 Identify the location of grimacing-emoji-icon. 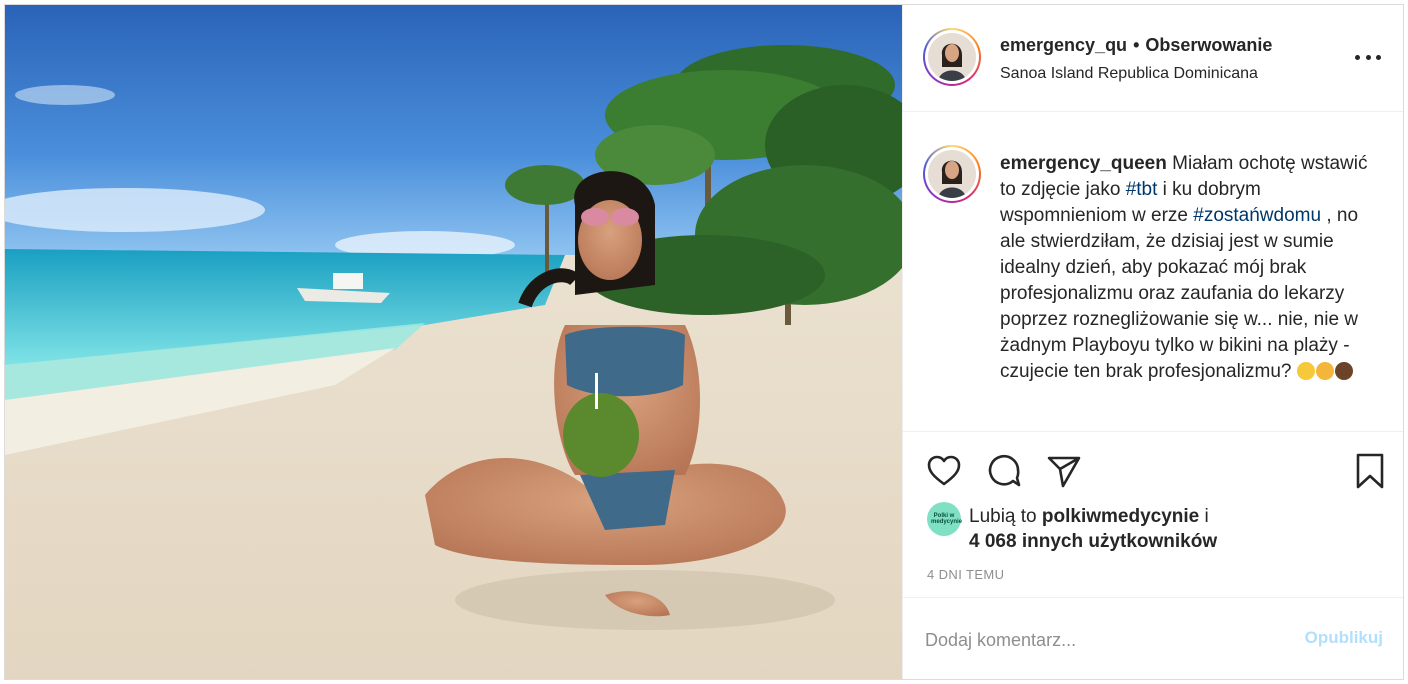
(1305, 371).